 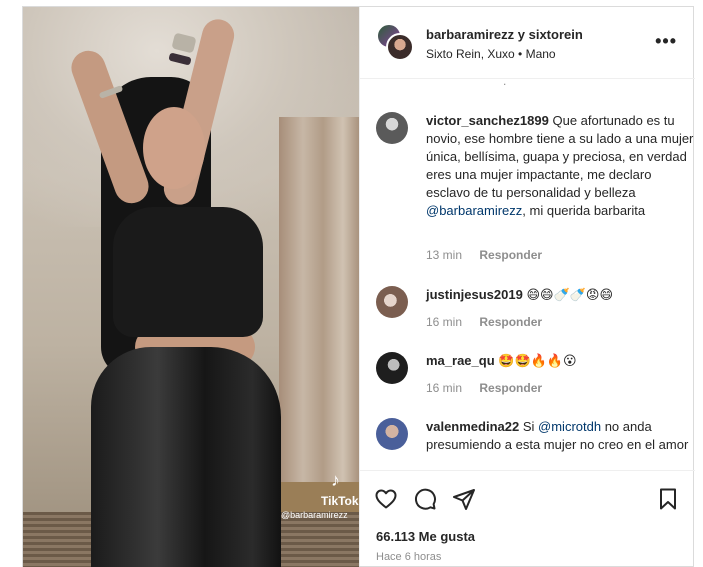 I want to click on heart-icon, so click(x=386, y=499).